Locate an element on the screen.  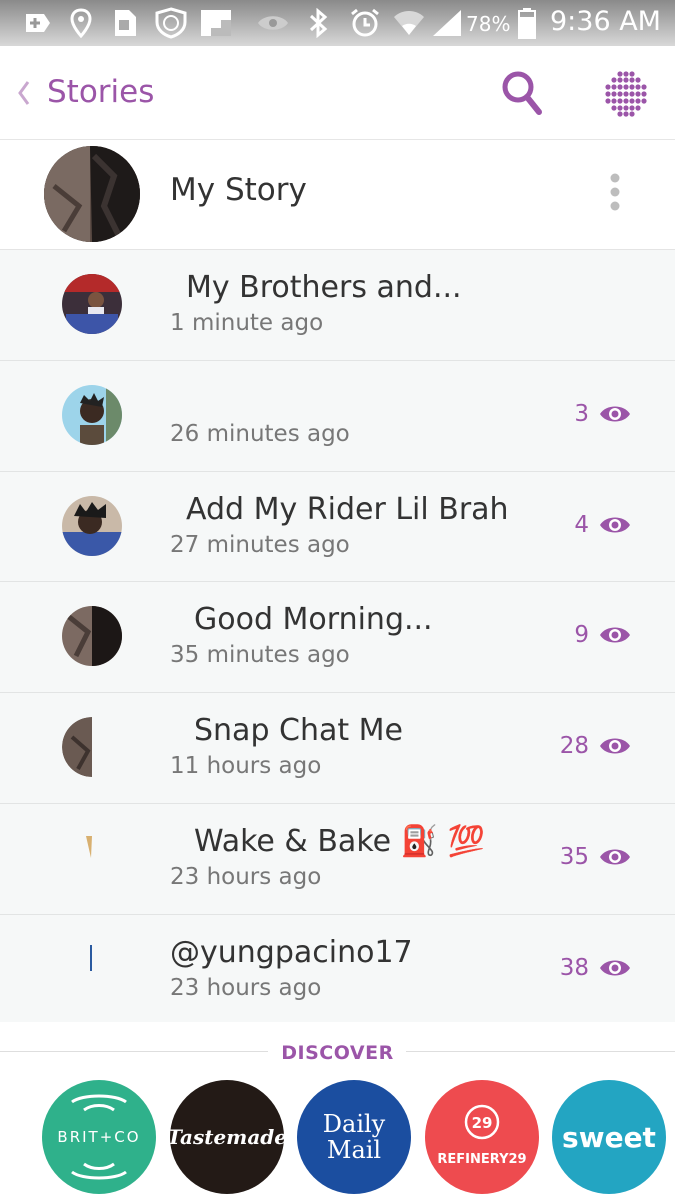
story-time: 11 hours ago is located at coordinates (246, 766).